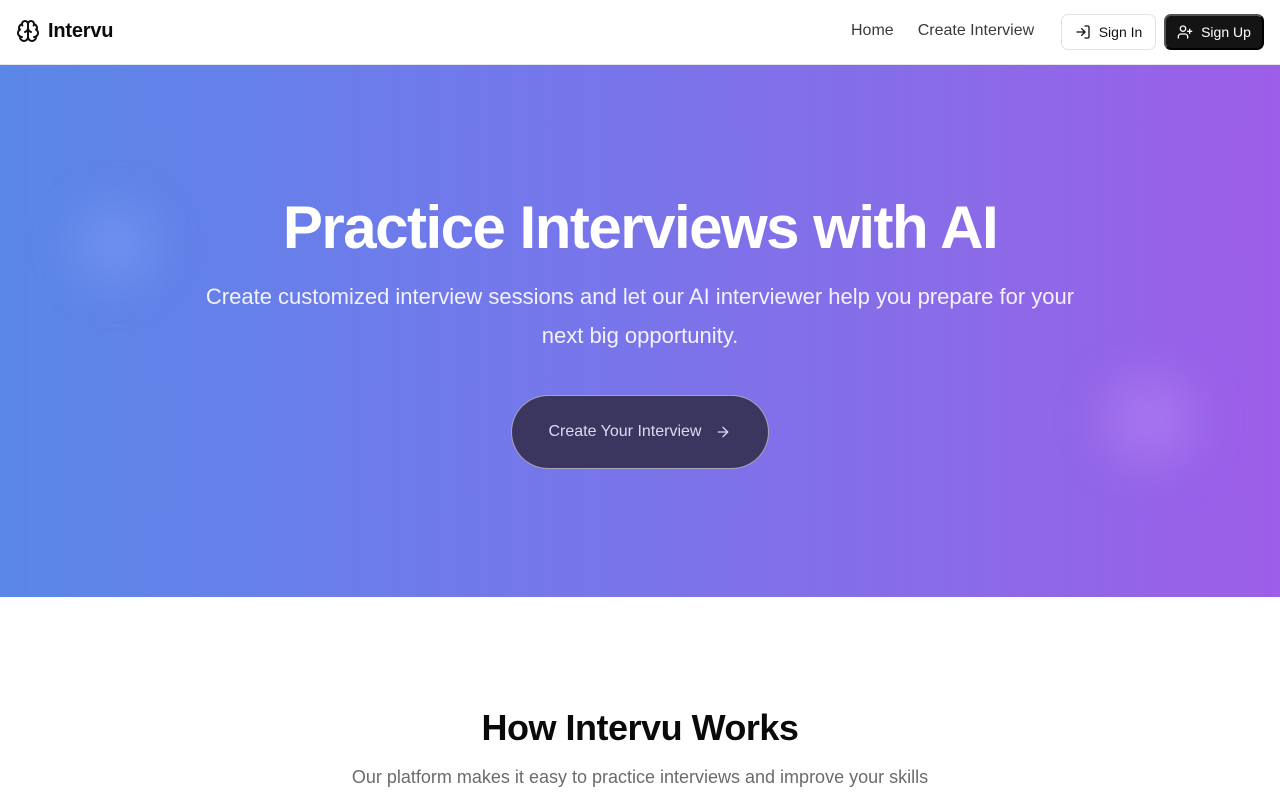 The height and width of the screenshot is (800, 1280). I want to click on cta-label: Create Your Interview, so click(625, 431).